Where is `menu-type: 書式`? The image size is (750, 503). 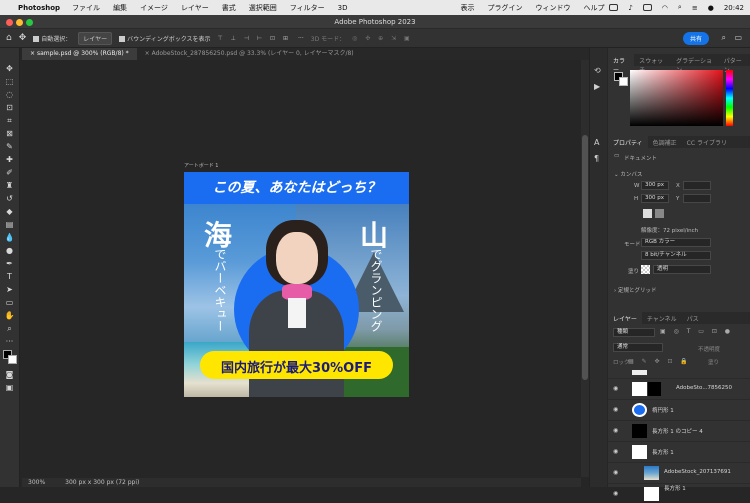
menu-type: 書式 is located at coordinates (229, 8).